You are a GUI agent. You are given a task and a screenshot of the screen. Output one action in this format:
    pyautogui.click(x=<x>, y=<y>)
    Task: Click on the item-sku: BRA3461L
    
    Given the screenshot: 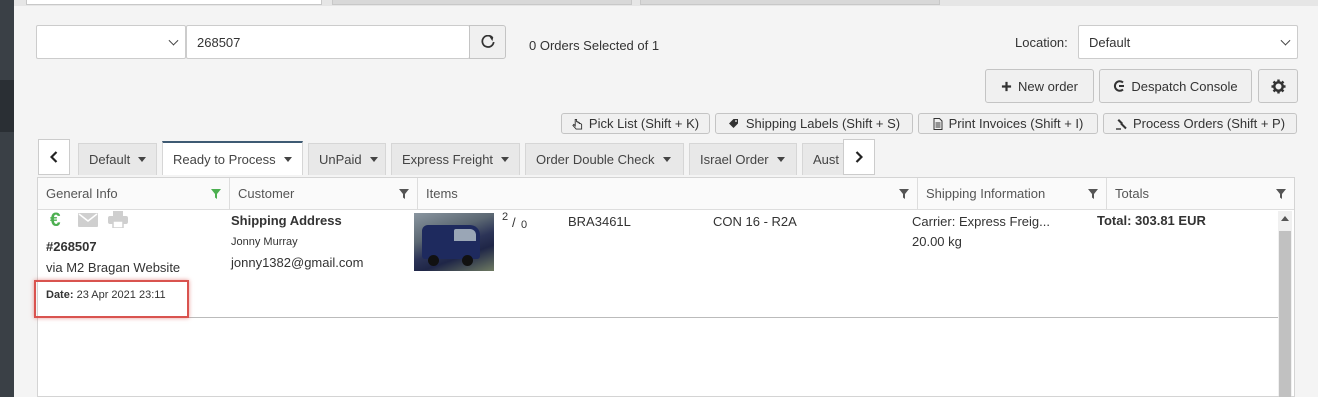 What is the action you would take?
    pyautogui.click(x=599, y=221)
    